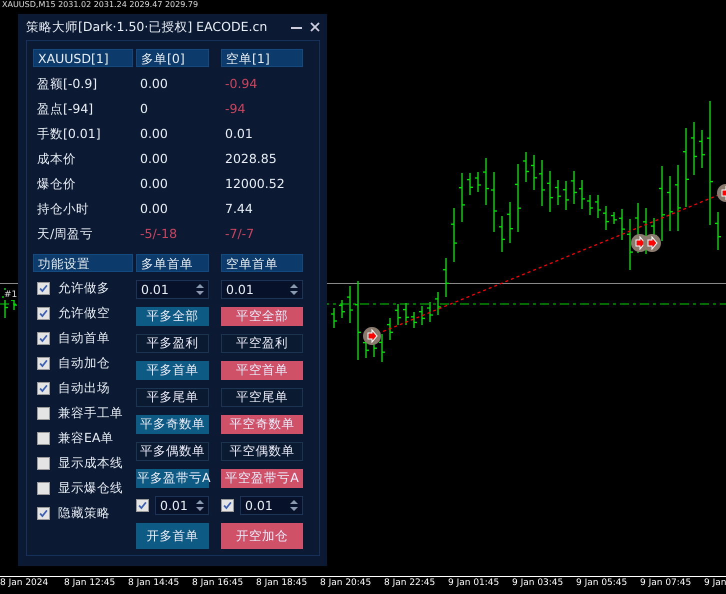 The image size is (726, 594). What do you see at coordinates (665, 582) in the screenshot?
I see `time-label: 9 Jan 07:45` at bounding box center [665, 582].